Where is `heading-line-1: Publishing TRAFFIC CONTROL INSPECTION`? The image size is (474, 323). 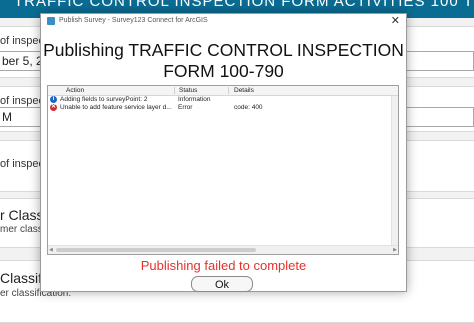
heading-line-1: Publishing TRAFFIC CONTROL INSPECTION is located at coordinates (223, 50).